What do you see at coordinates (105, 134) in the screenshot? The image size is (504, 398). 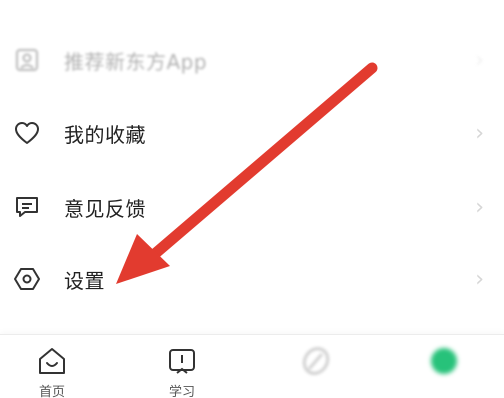 I see `menu-label-favorites: 我的收藏` at bounding box center [105, 134].